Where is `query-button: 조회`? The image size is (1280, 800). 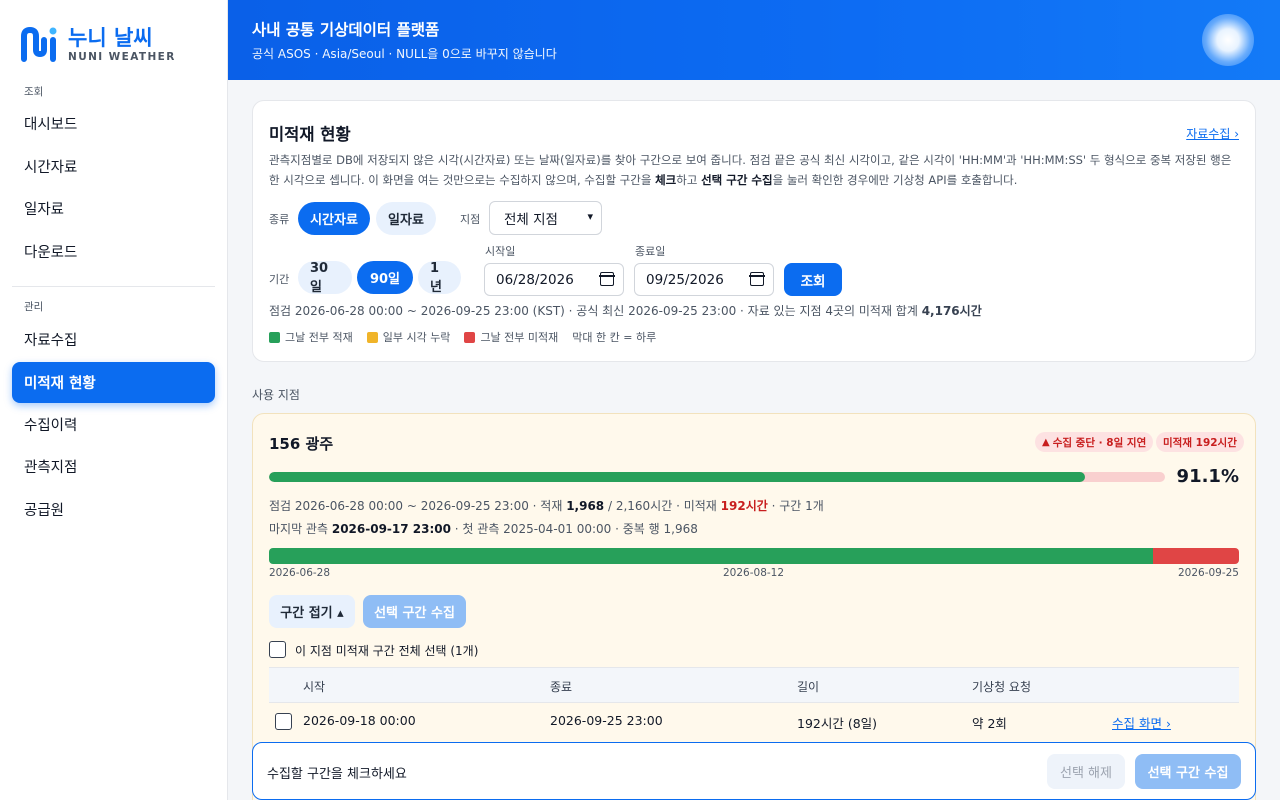 query-button: 조회 is located at coordinates (813, 279).